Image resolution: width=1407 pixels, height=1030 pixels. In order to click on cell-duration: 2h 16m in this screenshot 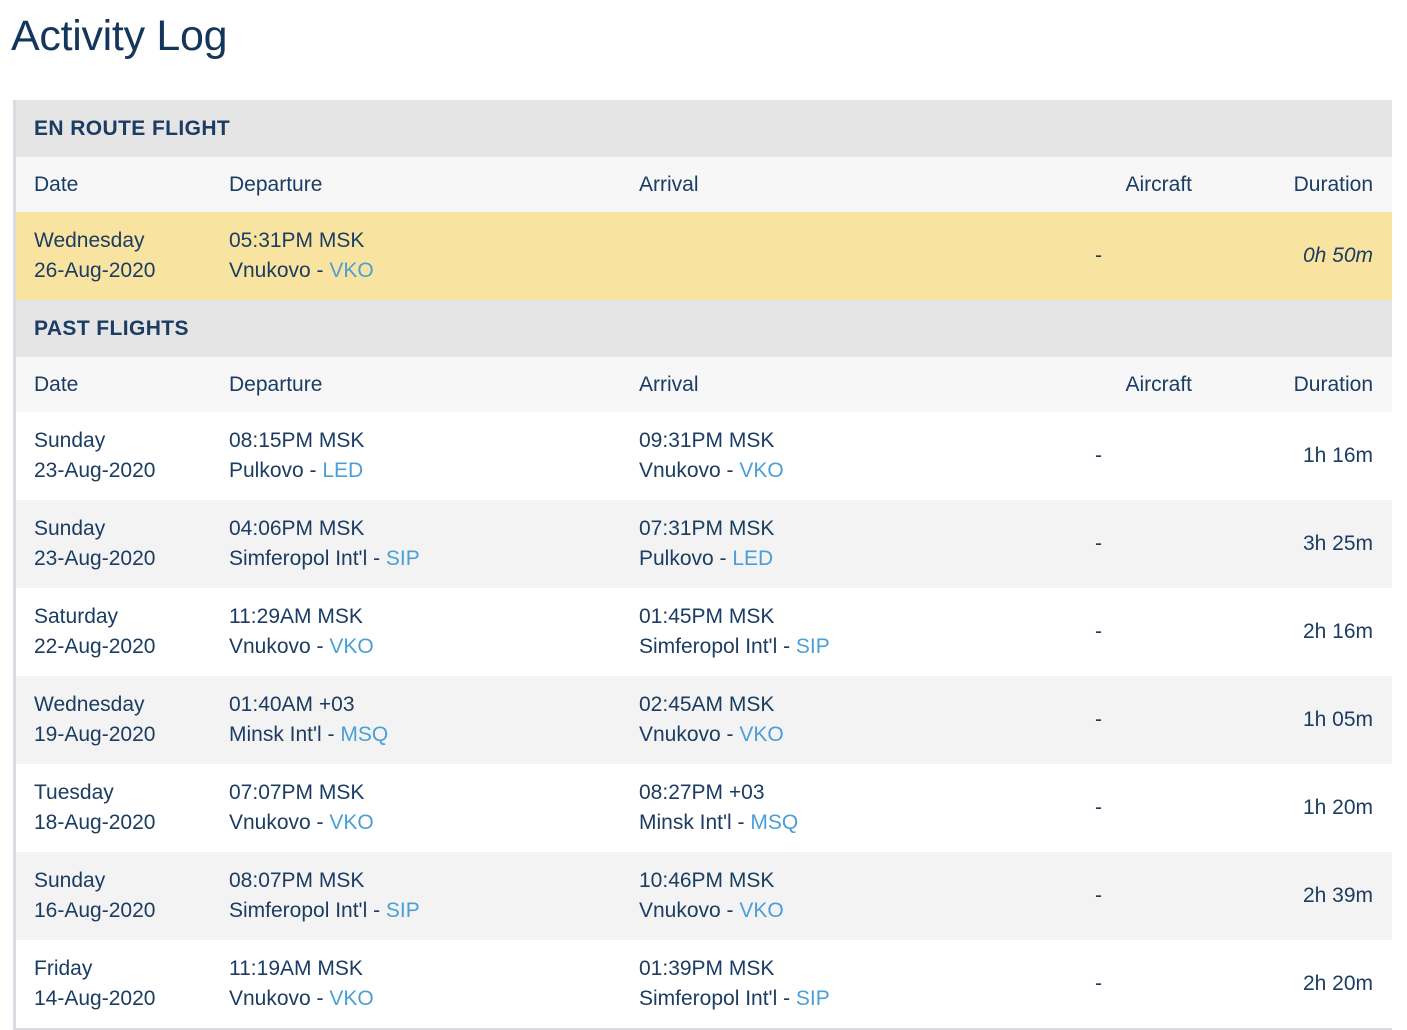, I will do `click(1311, 632)`.